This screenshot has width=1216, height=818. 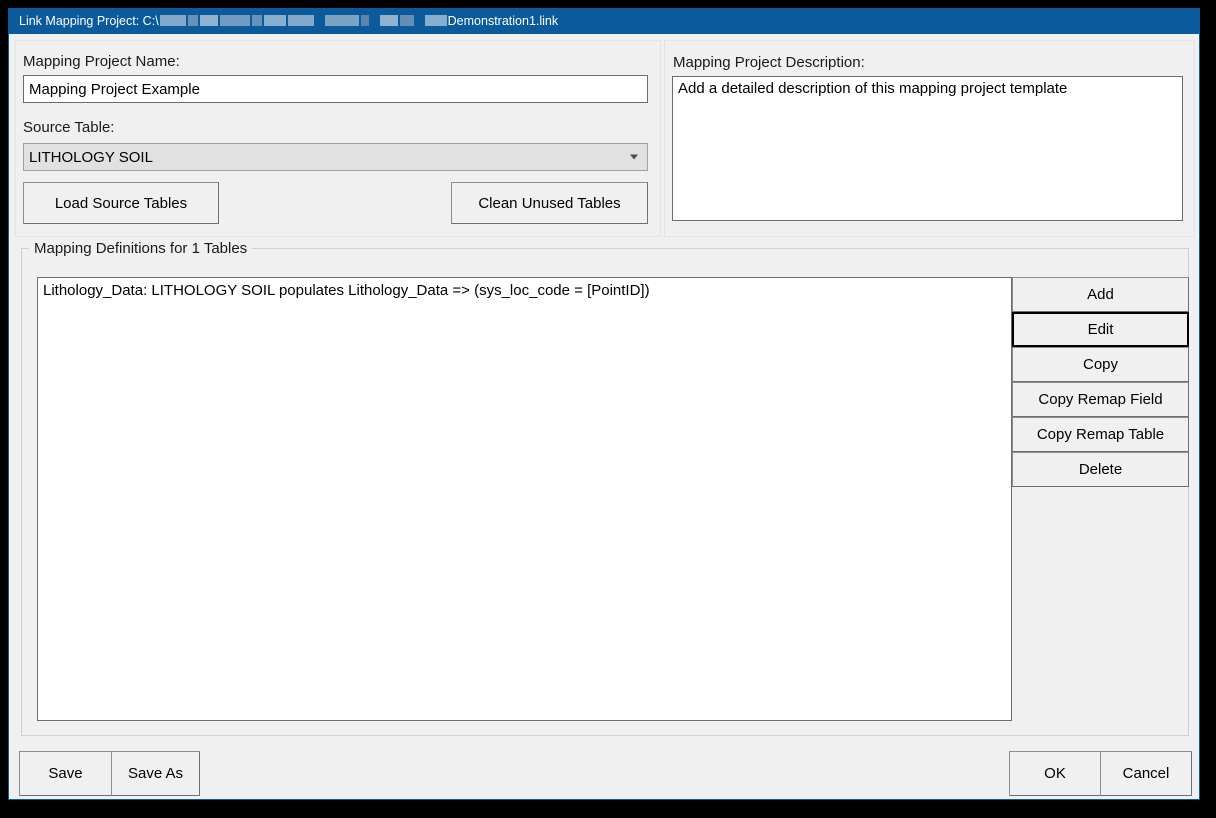 I want to click on redacted-file-path, so click(x=303, y=21).